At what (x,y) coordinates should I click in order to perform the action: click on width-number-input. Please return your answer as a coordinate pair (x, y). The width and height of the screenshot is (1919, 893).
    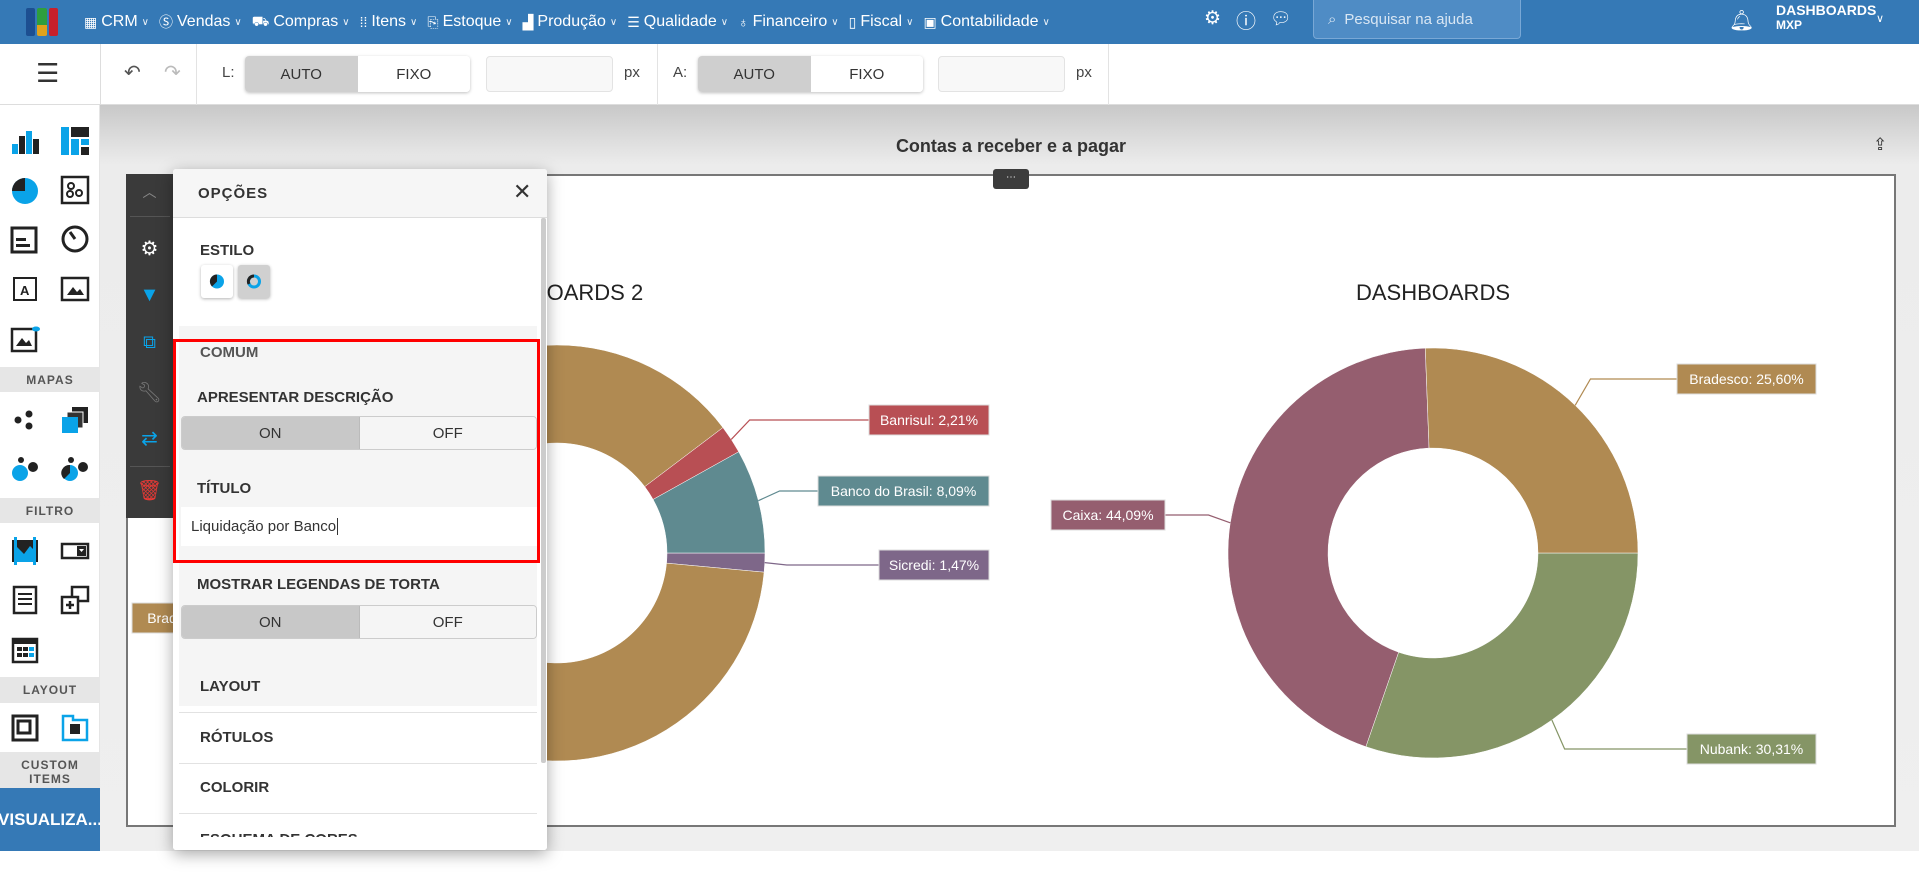
    Looking at the image, I should click on (549, 74).